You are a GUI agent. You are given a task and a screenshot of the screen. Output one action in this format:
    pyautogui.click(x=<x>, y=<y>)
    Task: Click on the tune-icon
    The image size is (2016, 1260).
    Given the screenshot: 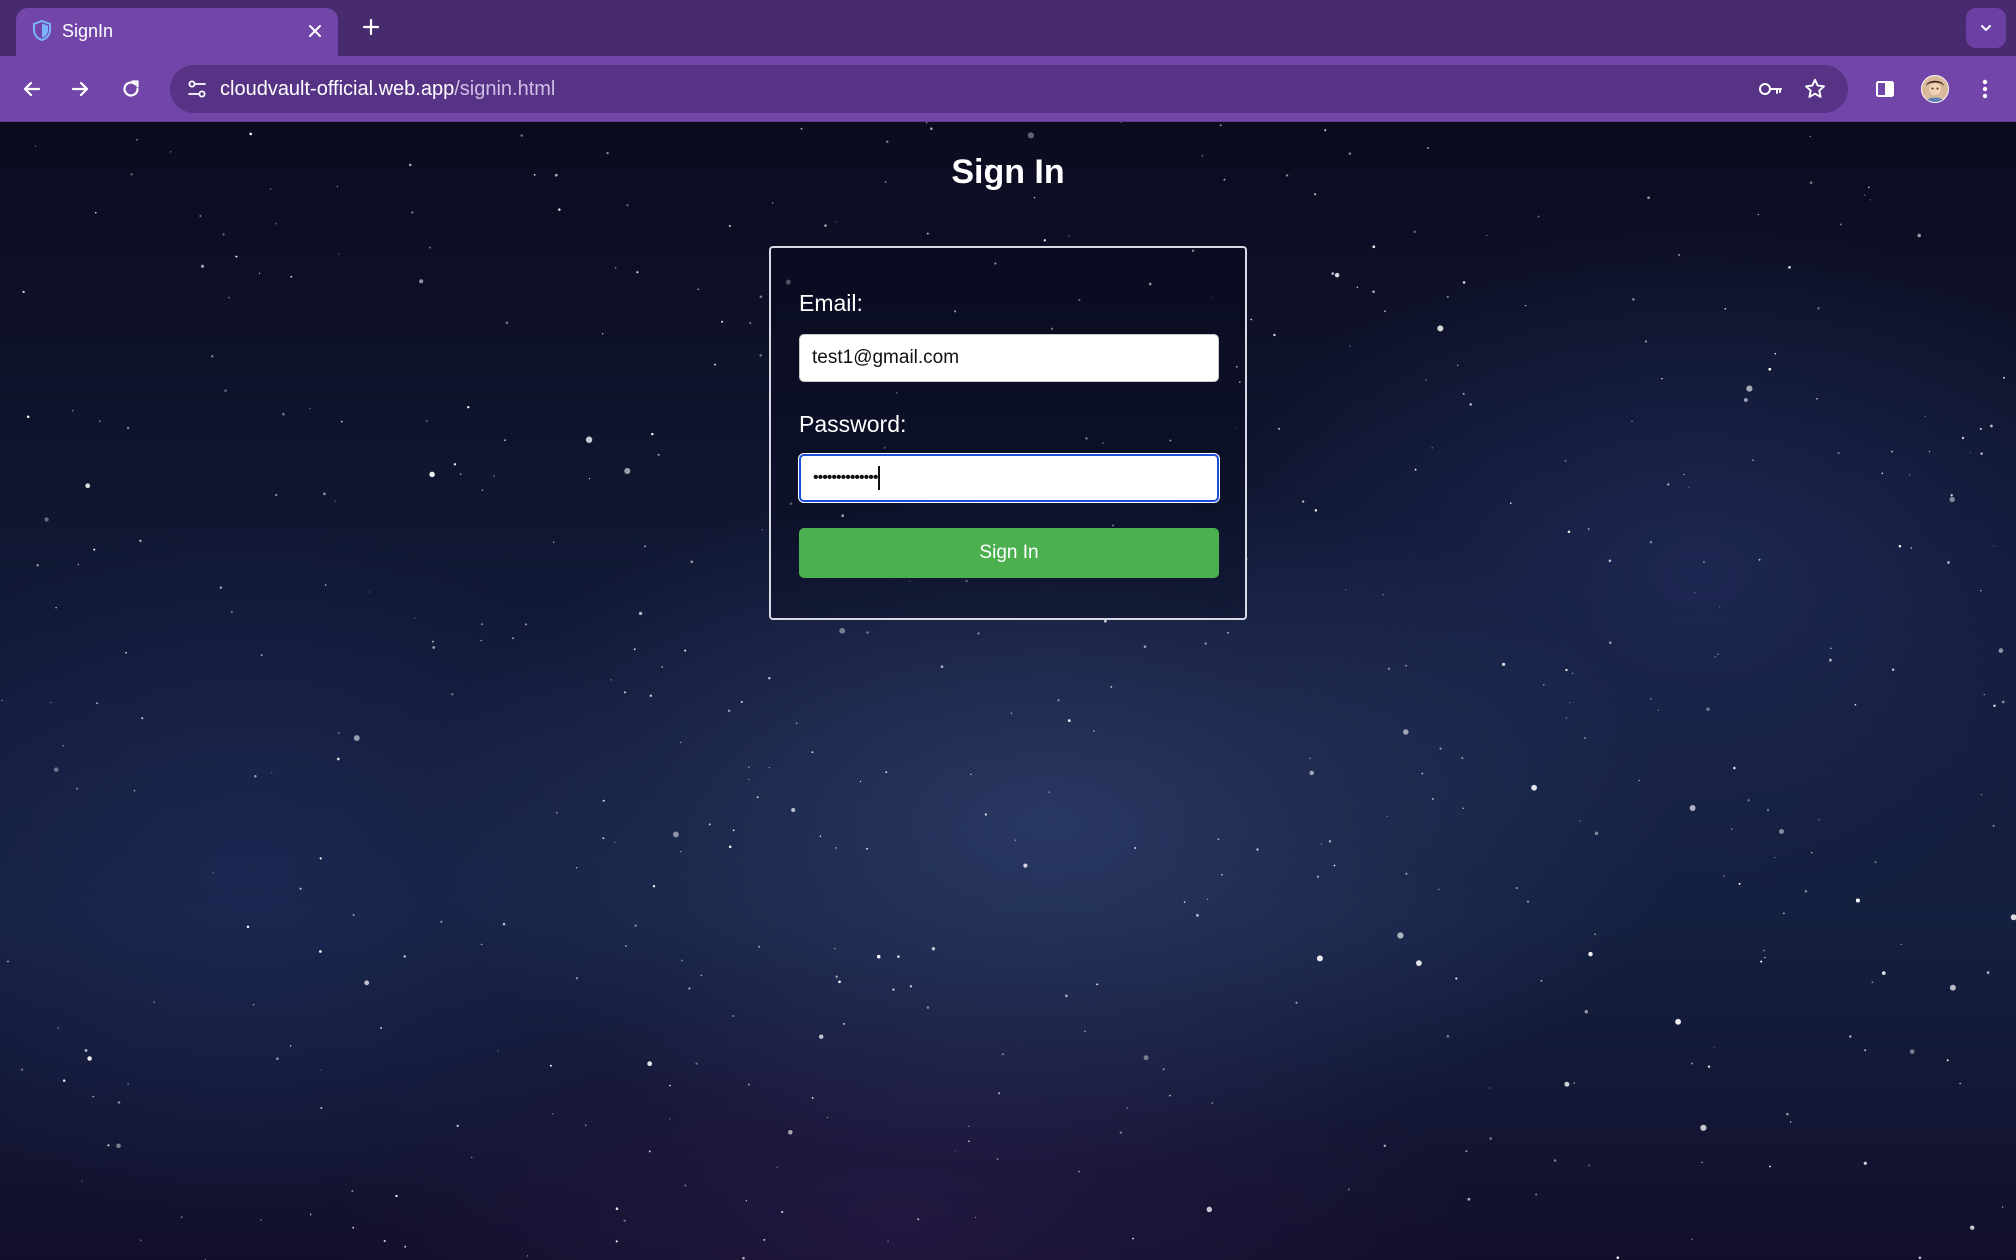 What is the action you would take?
    pyautogui.click(x=197, y=89)
    